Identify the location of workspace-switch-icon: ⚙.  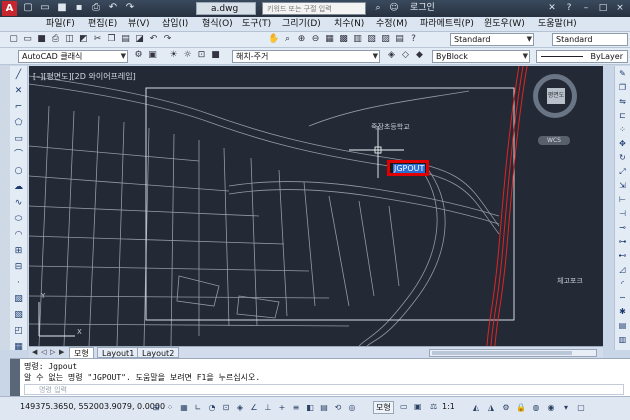
(506, 408).